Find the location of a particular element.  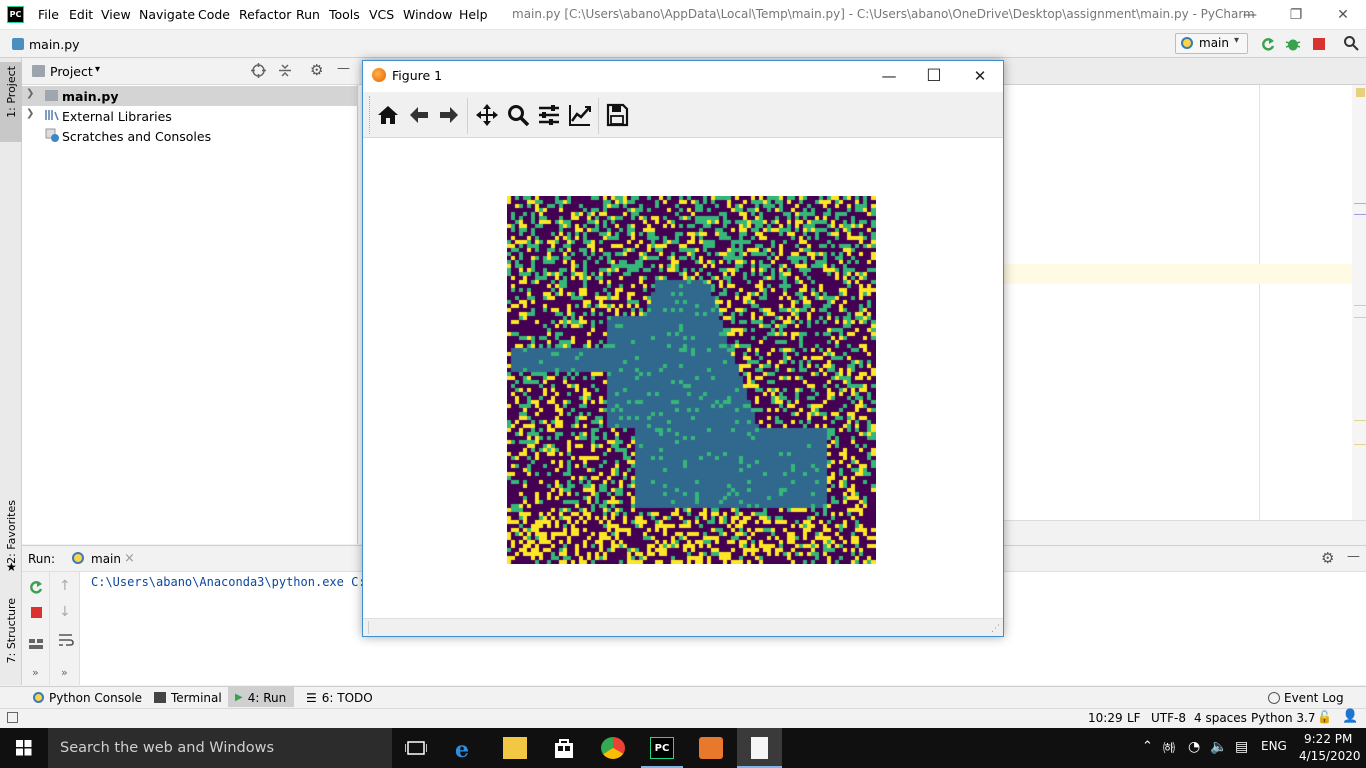

menu-view: View is located at coordinates (116, 14).